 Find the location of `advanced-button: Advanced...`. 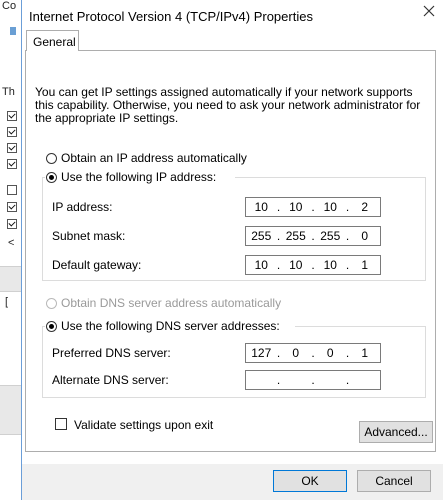

advanced-button: Advanced... is located at coordinates (396, 432).